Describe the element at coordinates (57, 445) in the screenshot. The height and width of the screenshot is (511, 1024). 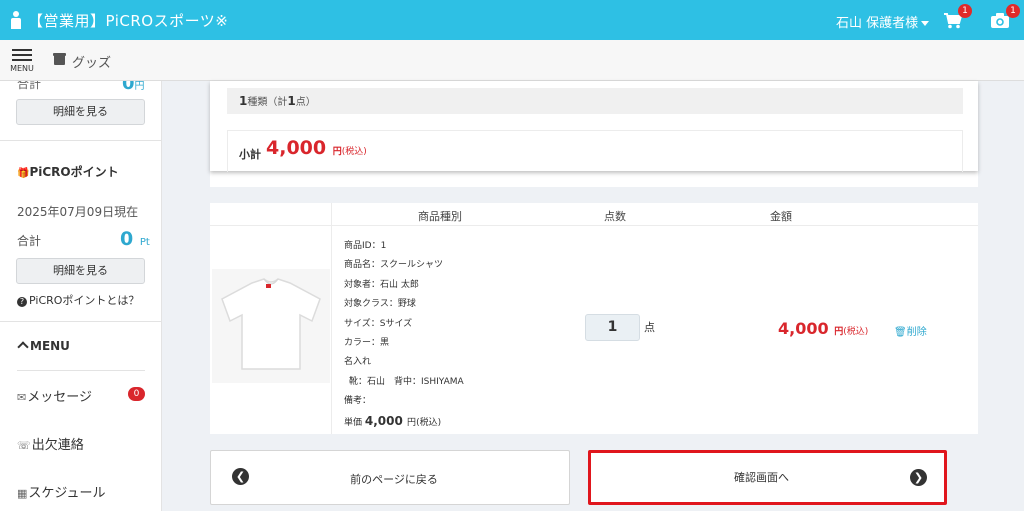
I see `nav-attendance-label: 出欠連絡` at that location.